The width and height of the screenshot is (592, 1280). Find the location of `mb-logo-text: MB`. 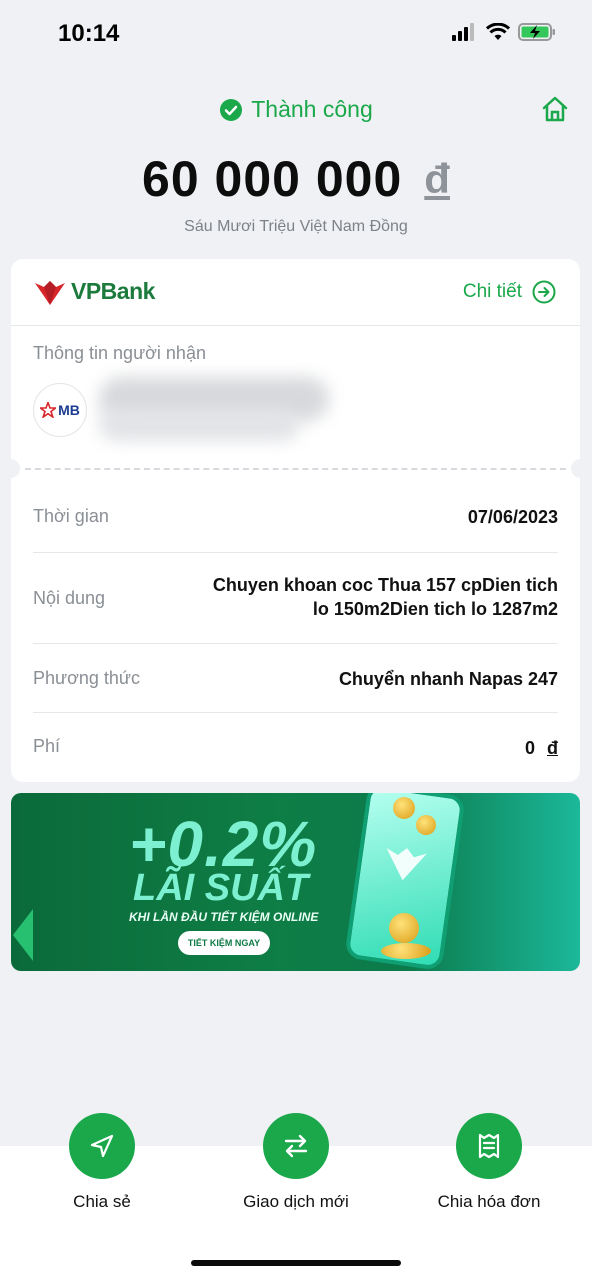

mb-logo-text: MB is located at coordinates (69, 410).